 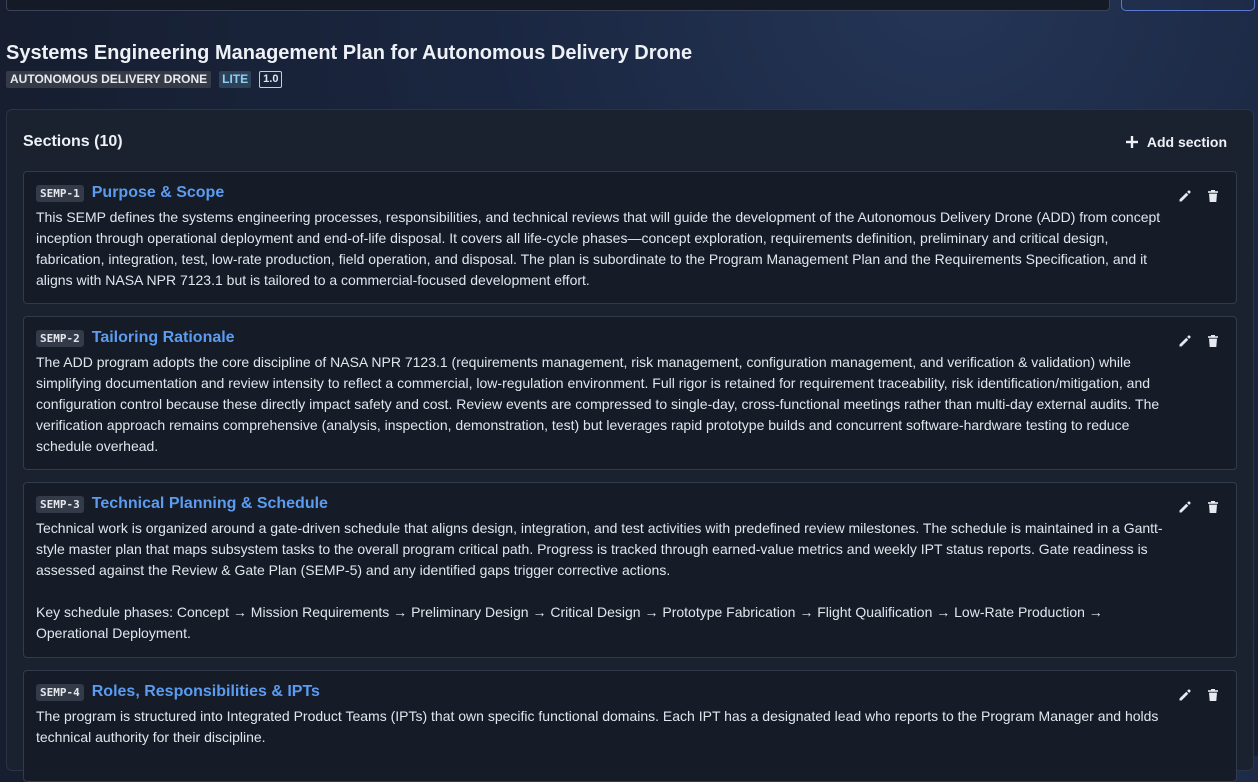 I want to click on section-card-header: SEMP-3 Technical Planning & Schedule, so click(x=182, y=504).